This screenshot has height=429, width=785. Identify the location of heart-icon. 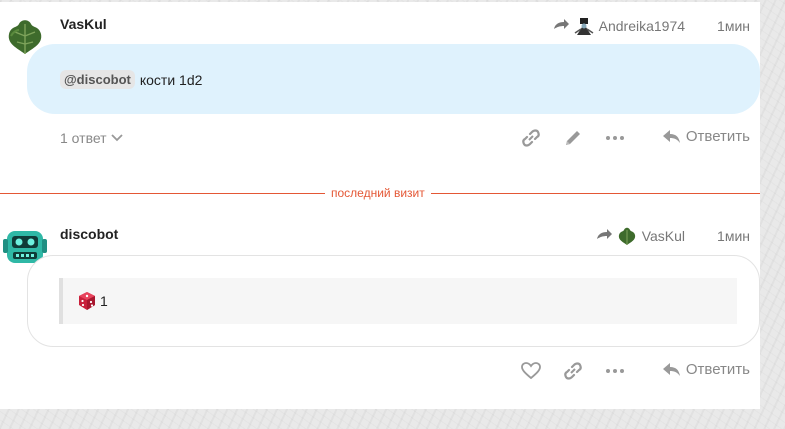
(531, 371).